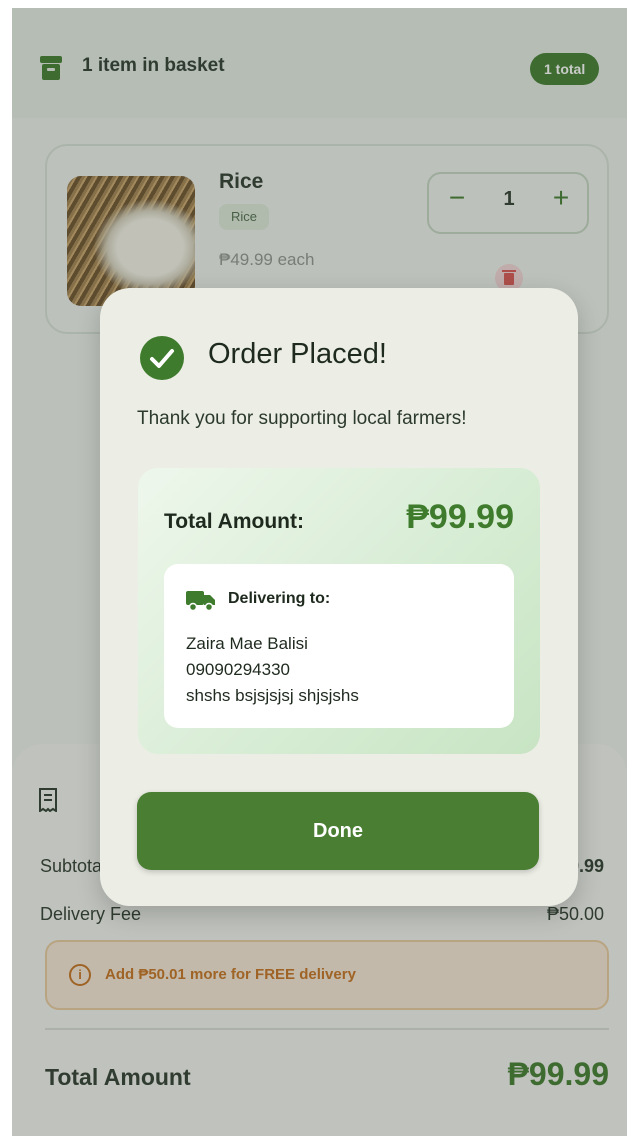 The image size is (627, 1136). What do you see at coordinates (162, 358) in the screenshot?
I see `check-circle-icon` at bounding box center [162, 358].